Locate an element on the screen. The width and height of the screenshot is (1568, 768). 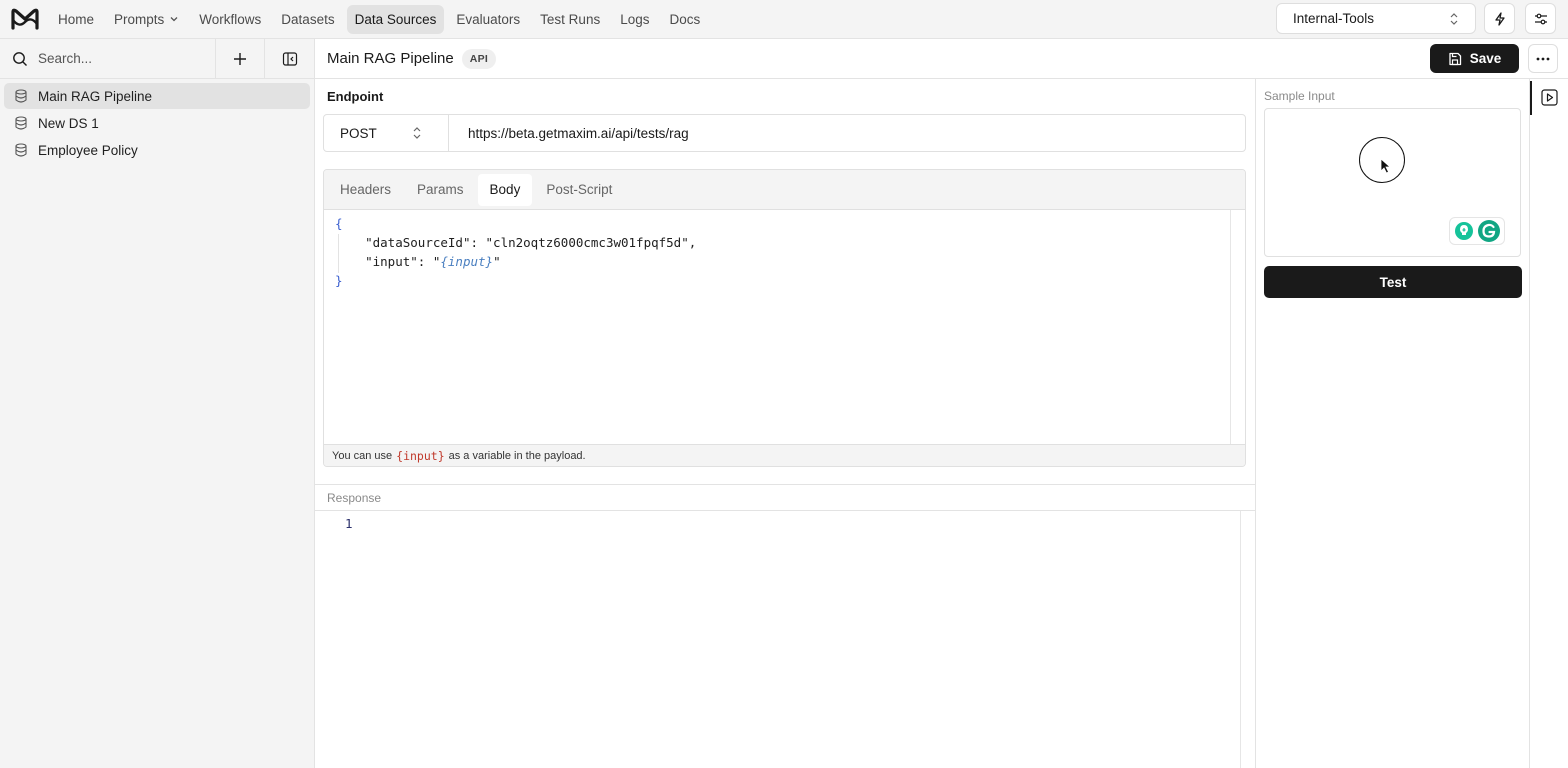
workspace-select: Internal-Tools is located at coordinates (1376, 18).